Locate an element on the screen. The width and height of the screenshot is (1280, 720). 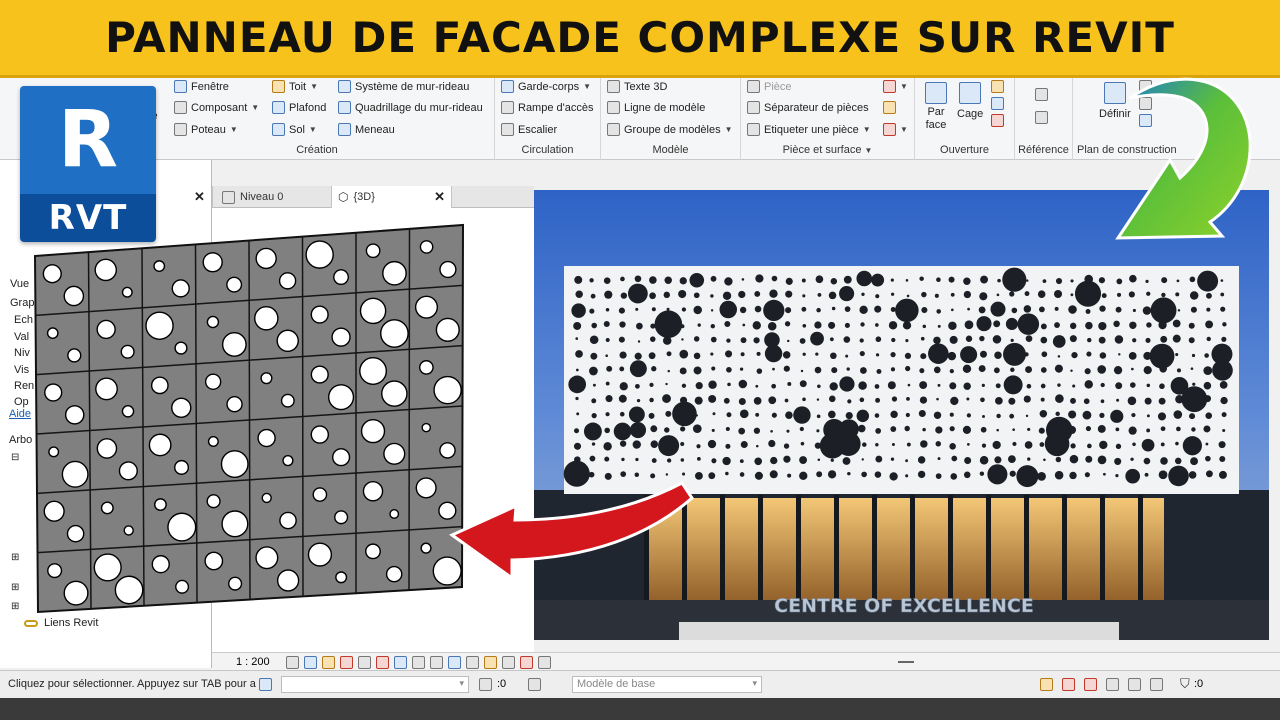
railing-button: Garde-corps ▼ is located at coordinates (546, 86).